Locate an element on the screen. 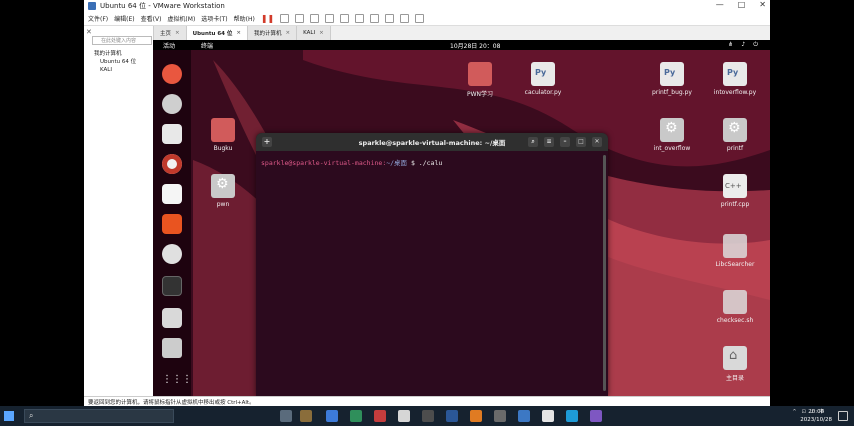  desktop-icon: printf.cpp is located at coordinates (735, 191).